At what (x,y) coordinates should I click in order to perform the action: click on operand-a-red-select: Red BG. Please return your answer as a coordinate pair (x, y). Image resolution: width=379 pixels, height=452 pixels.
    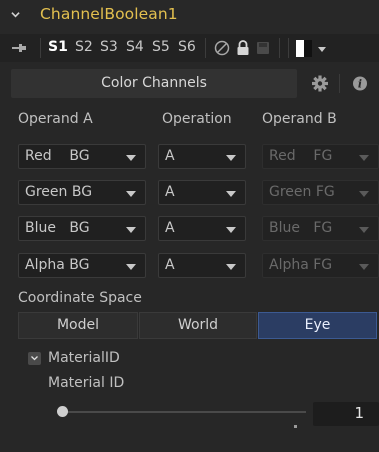
    Looking at the image, I should click on (82, 156).